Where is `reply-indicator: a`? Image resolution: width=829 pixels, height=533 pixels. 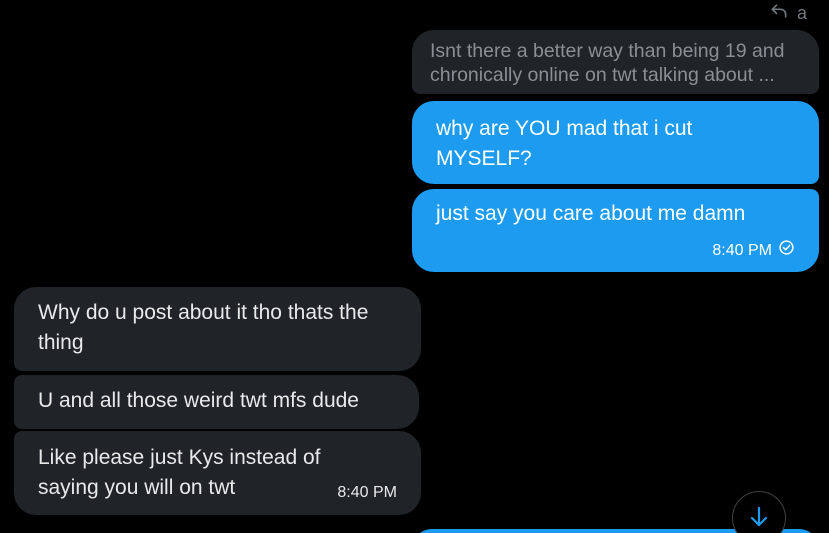
reply-indicator: a is located at coordinates (788, 13).